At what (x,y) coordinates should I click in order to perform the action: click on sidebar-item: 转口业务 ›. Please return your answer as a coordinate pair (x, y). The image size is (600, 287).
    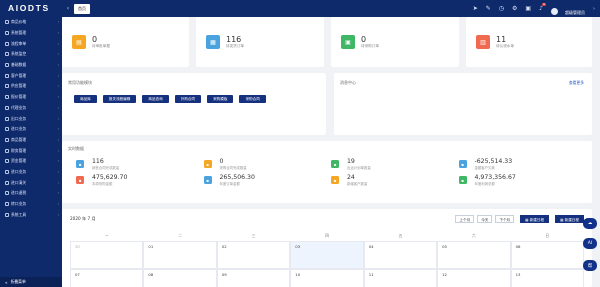
    Looking at the image, I should click on (31, 204).